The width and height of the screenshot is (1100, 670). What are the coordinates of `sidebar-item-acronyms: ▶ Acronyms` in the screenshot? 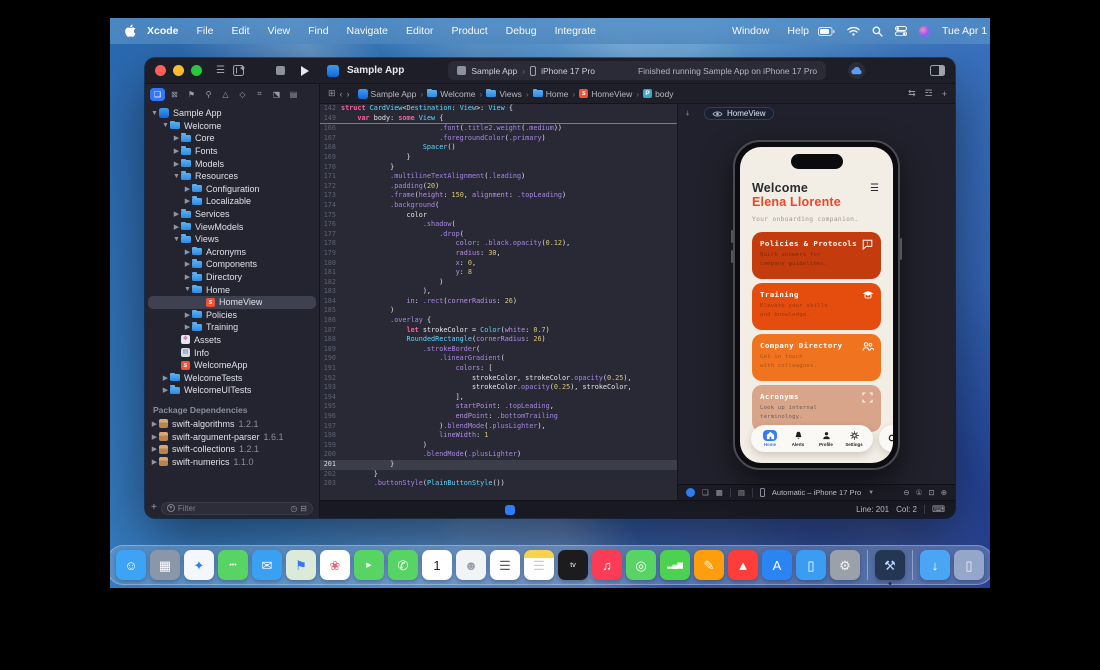 It's located at (232, 252).